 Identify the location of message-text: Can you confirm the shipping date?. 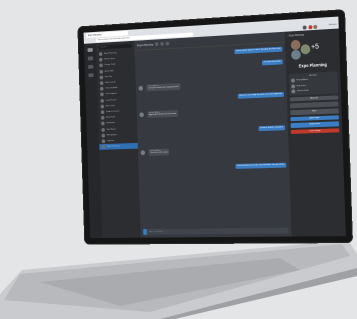
(164, 88).